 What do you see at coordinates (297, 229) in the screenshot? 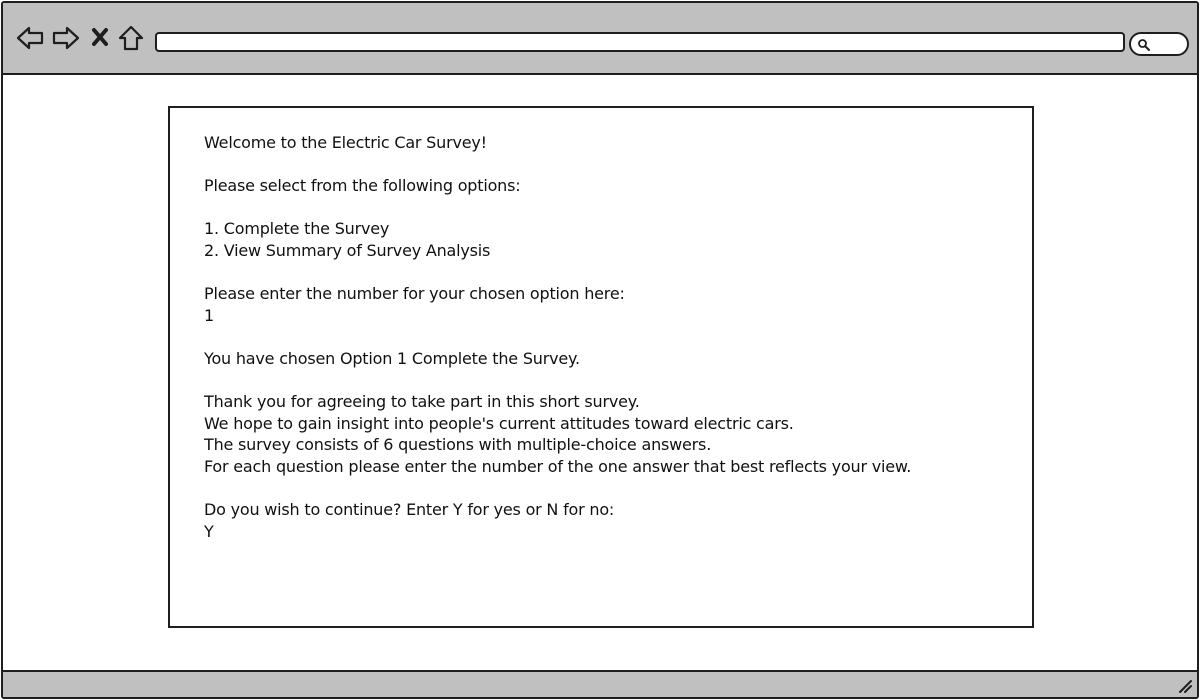
I see `option-complete-survey: 1. Complete the Survey` at bounding box center [297, 229].